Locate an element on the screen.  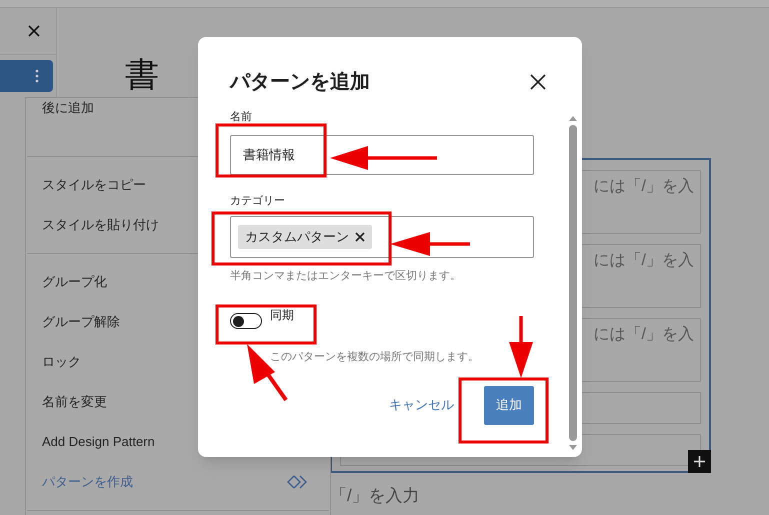
add-block-button is located at coordinates (699, 461).